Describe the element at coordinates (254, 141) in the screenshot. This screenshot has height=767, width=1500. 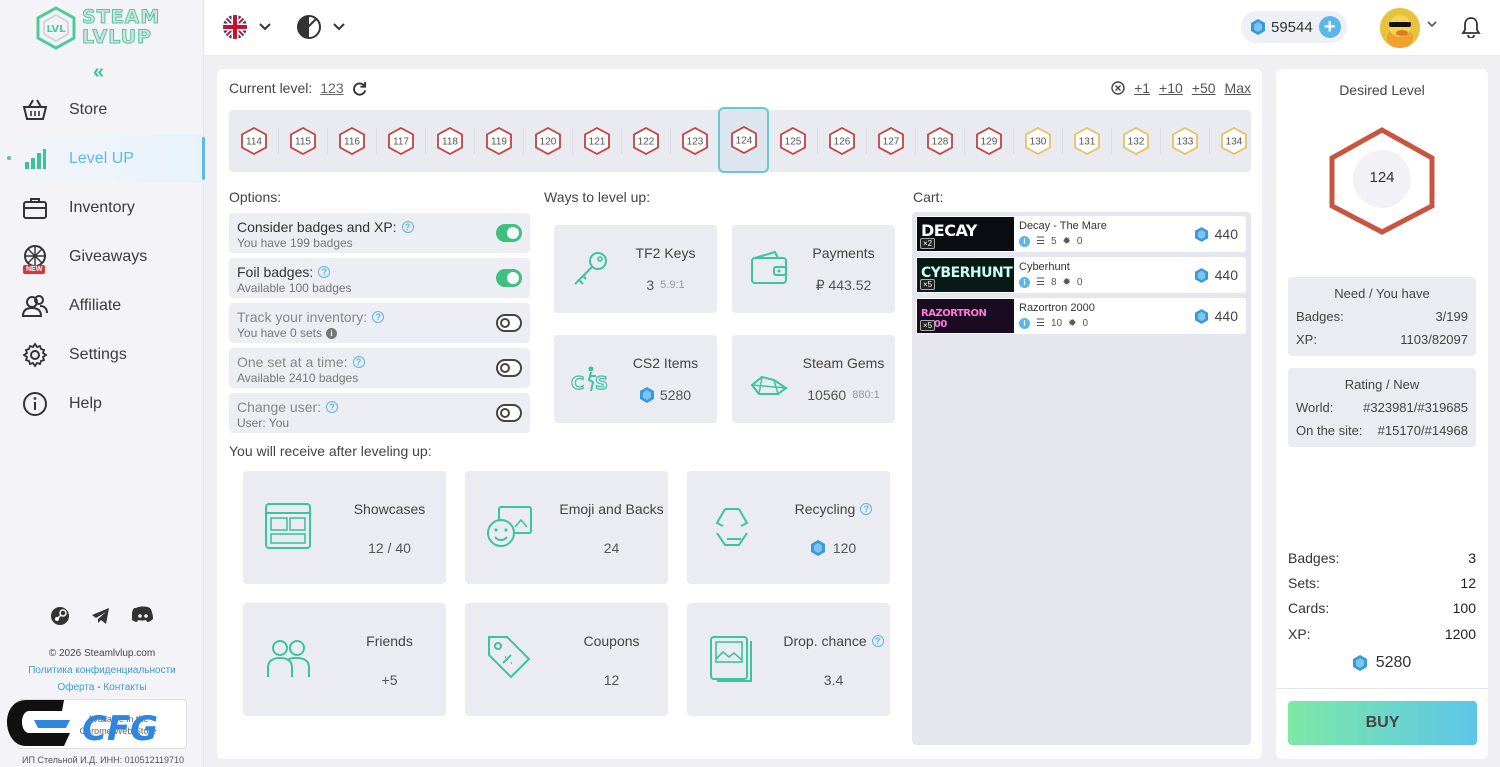
I see `level-hex: 114` at that location.